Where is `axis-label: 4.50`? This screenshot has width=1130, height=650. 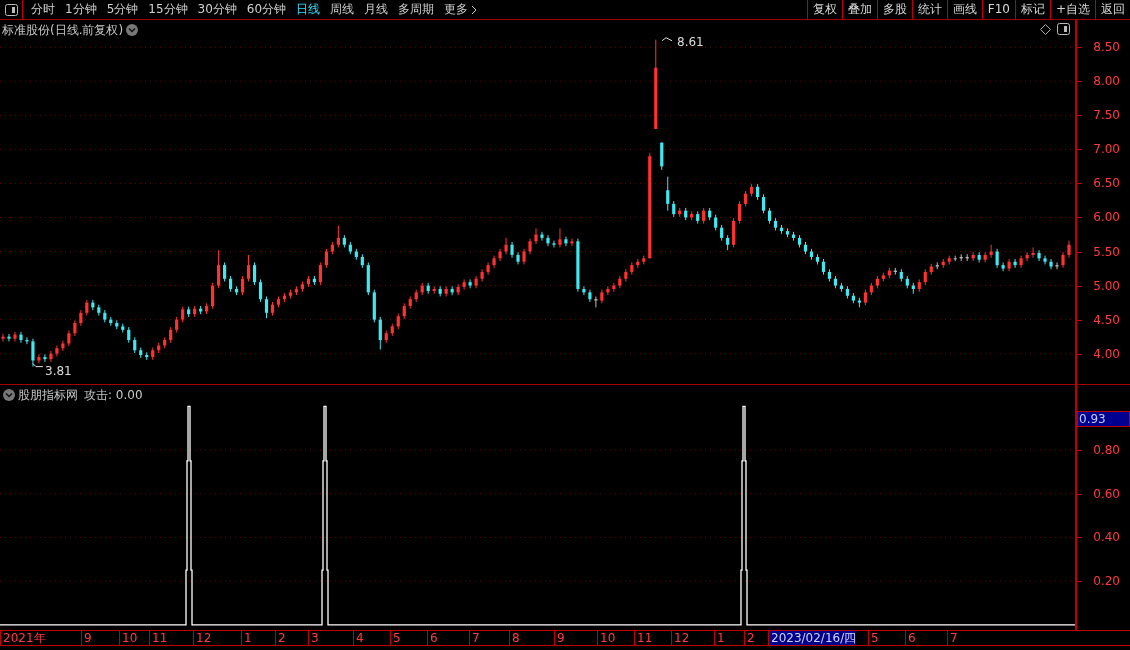
axis-label: 4.50 is located at coordinates (1106, 319).